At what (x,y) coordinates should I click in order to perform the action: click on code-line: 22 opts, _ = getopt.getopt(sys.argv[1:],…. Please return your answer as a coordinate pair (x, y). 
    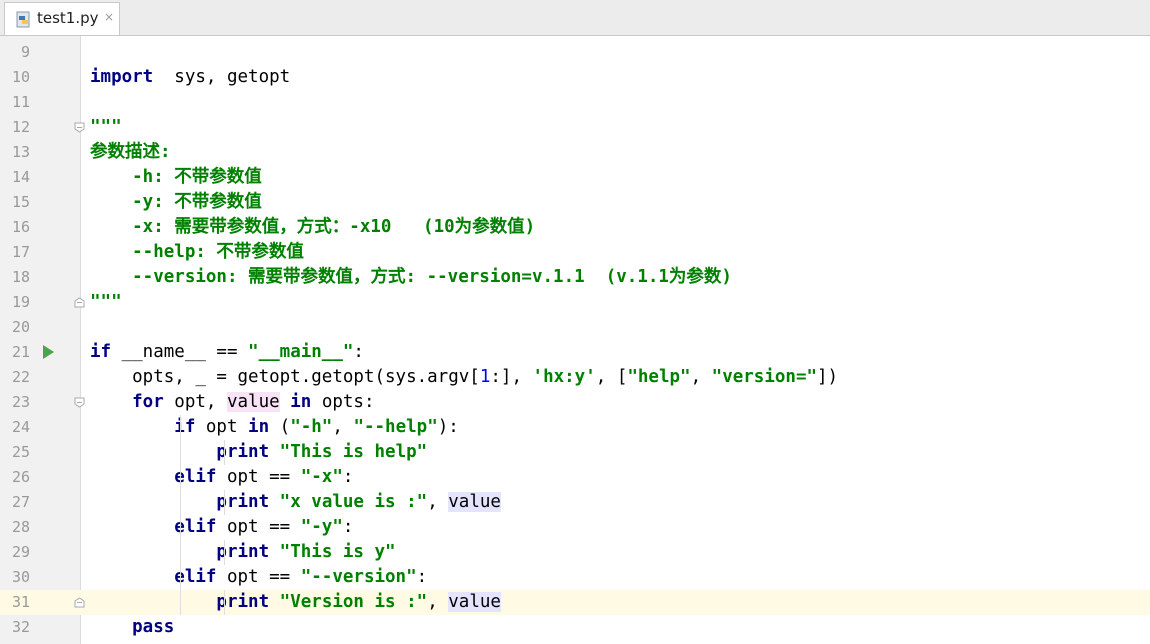
    Looking at the image, I should click on (575, 377).